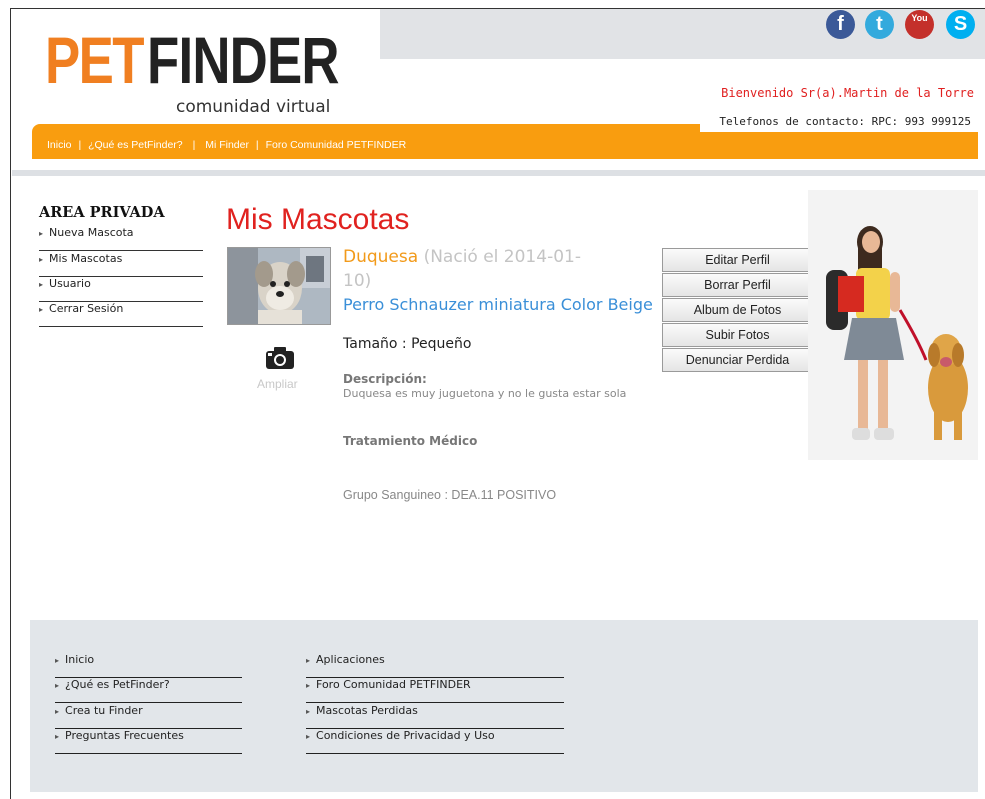 The height and width of the screenshot is (799, 985). What do you see at coordinates (498, 173) in the screenshot?
I see `header-divider` at bounding box center [498, 173].